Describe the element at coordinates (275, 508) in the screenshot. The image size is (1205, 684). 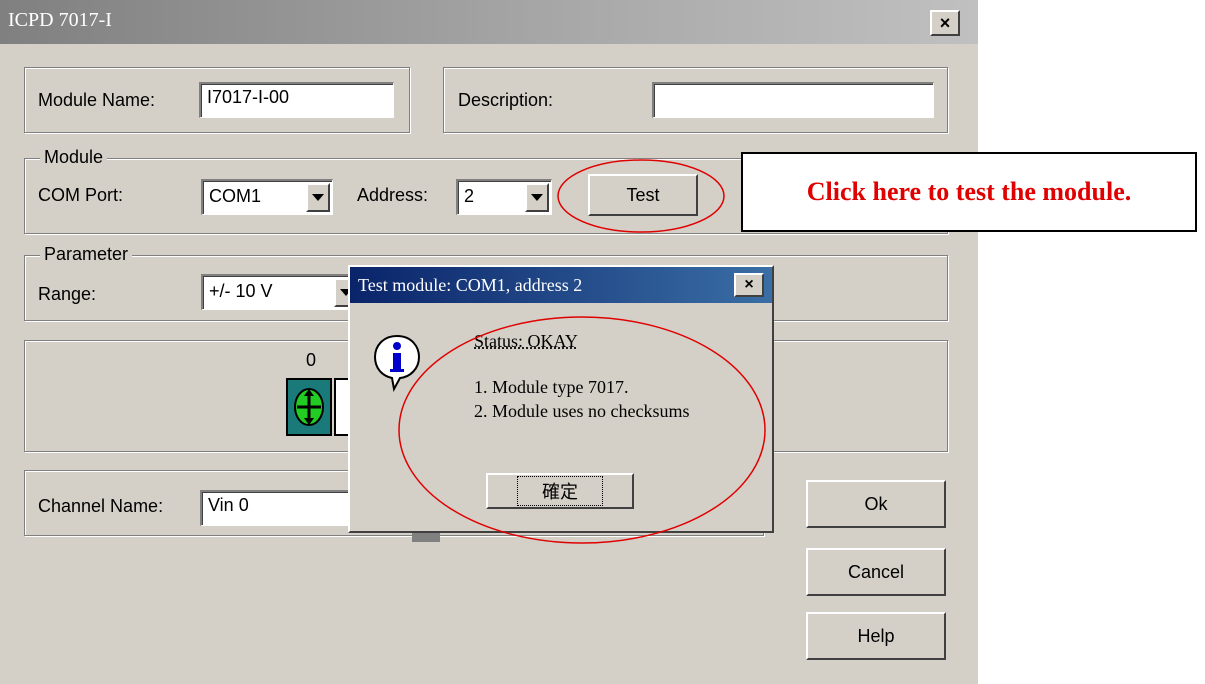
I see `channel-name-input: Vin 0` at that location.